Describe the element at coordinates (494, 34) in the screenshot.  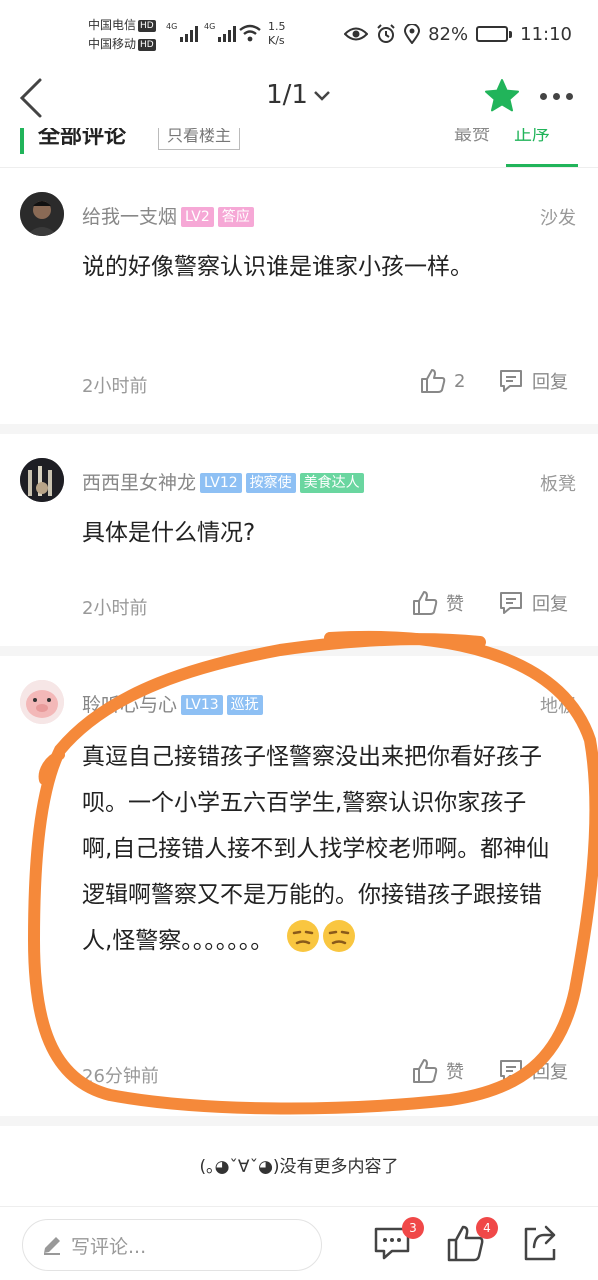
I see `battery-icon` at that location.